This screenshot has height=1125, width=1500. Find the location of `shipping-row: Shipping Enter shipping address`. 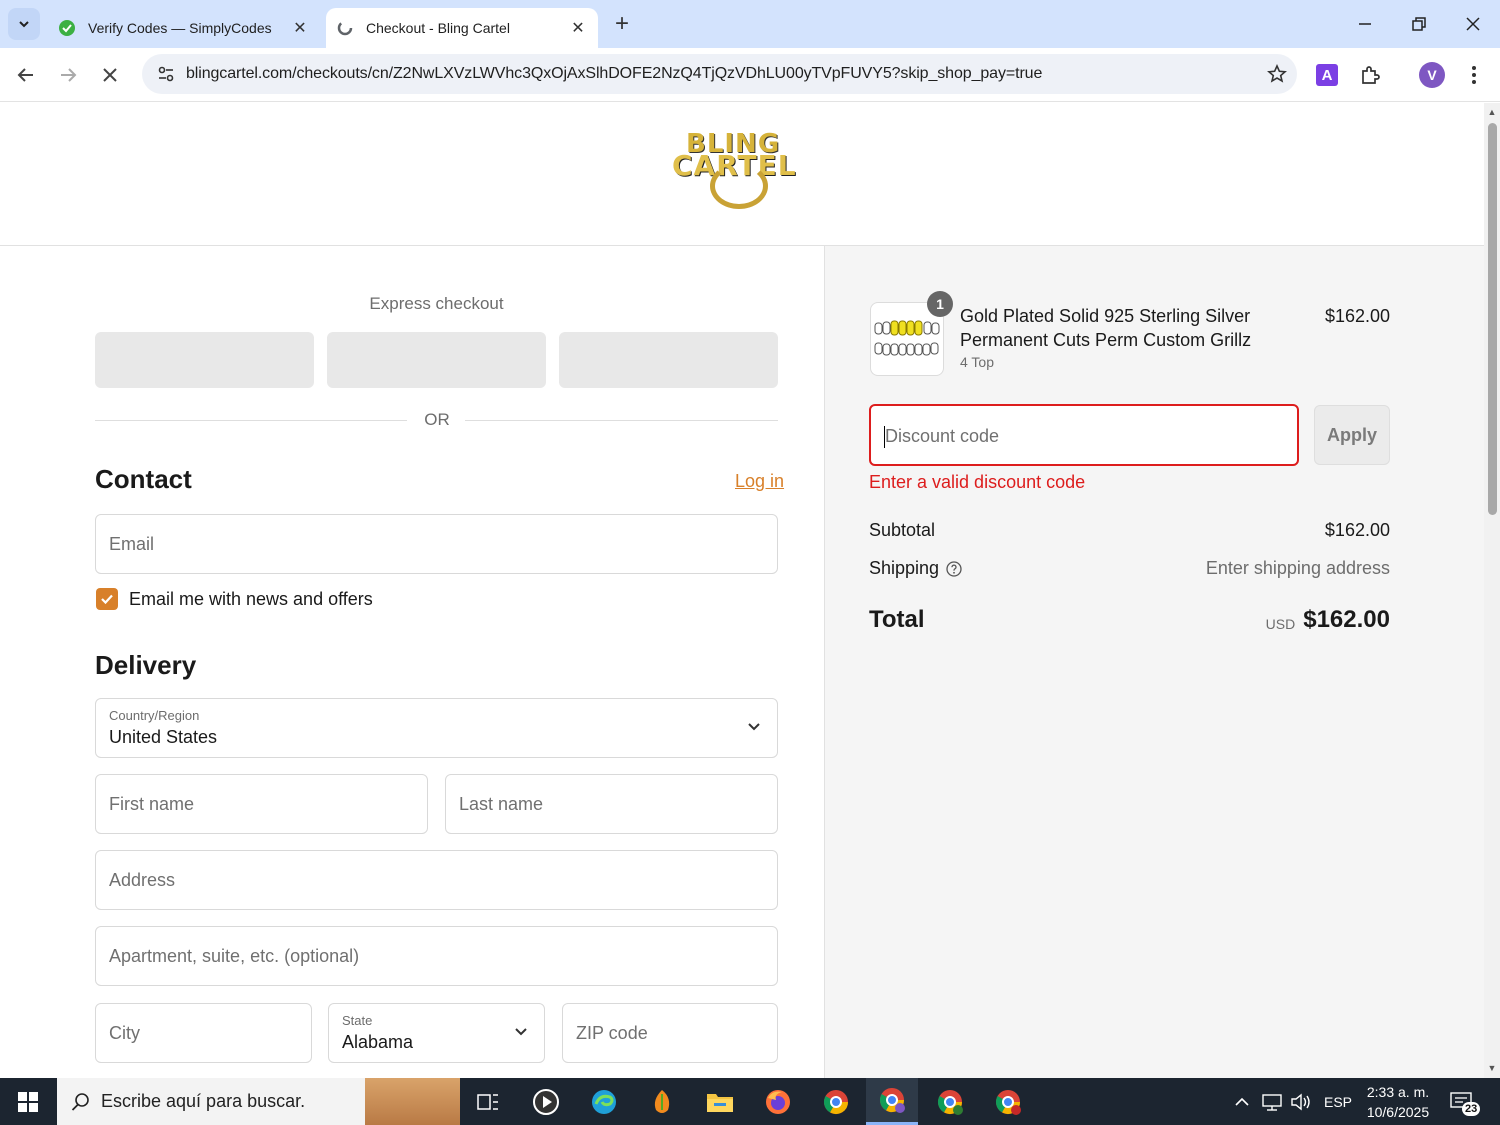

shipping-row: Shipping Enter shipping address is located at coordinates (1129, 568).